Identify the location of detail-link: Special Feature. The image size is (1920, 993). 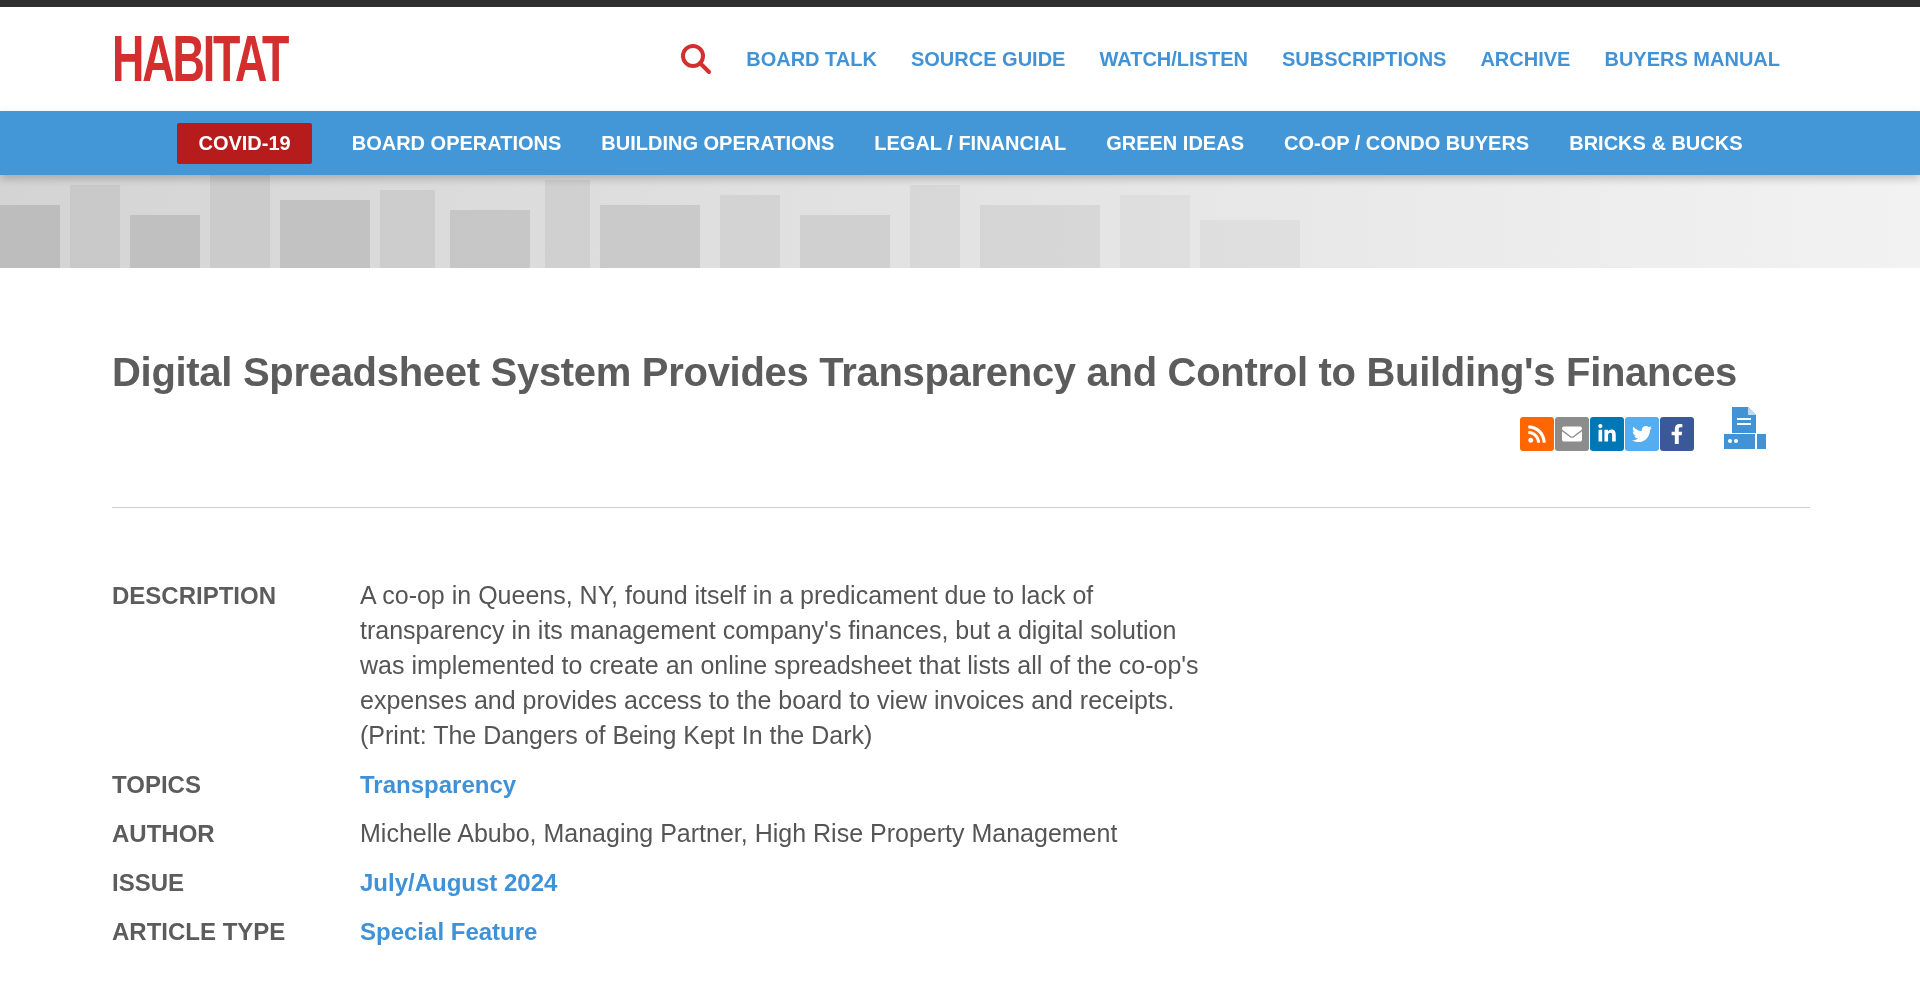
(449, 931).